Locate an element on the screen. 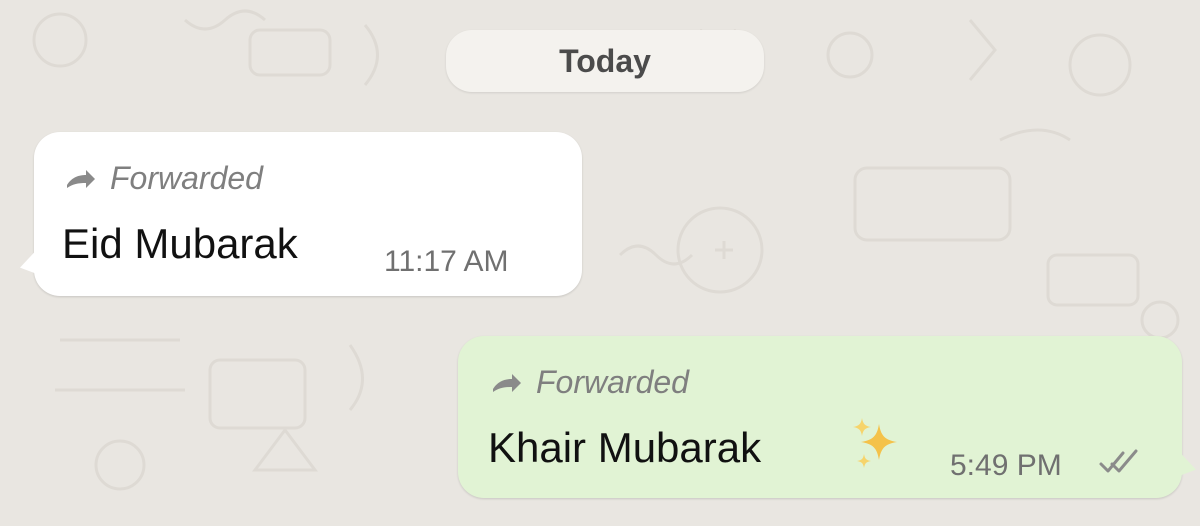 The height and width of the screenshot is (526, 1200). date-separator: Today is located at coordinates (605, 61).